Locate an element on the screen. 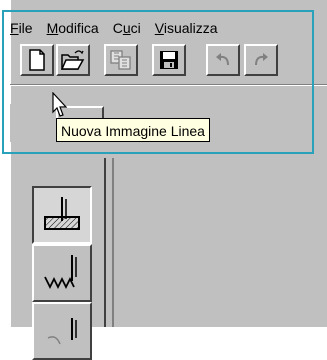 The image size is (327, 360). save-disk-icon is located at coordinates (169, 60).